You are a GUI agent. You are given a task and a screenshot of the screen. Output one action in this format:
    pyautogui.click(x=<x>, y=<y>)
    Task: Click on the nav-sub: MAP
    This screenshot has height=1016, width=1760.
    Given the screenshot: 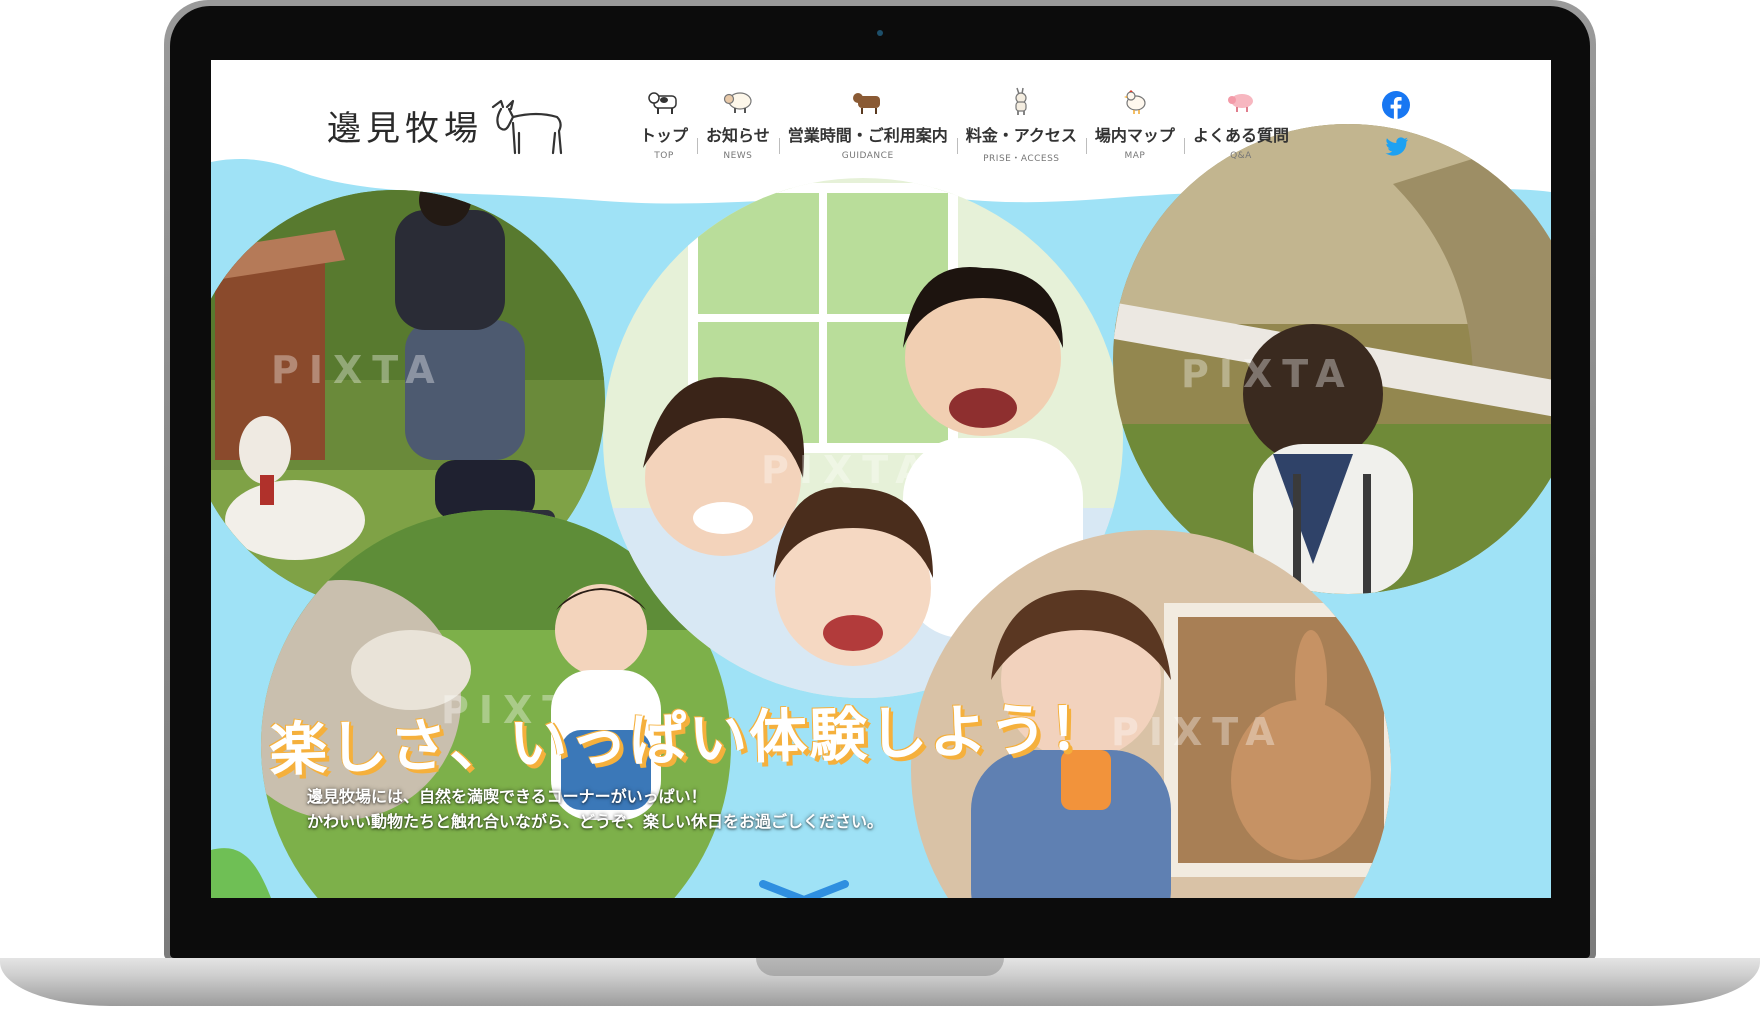 What is the action you would take?
    pyautogui.click(x=1135, y=156)
    